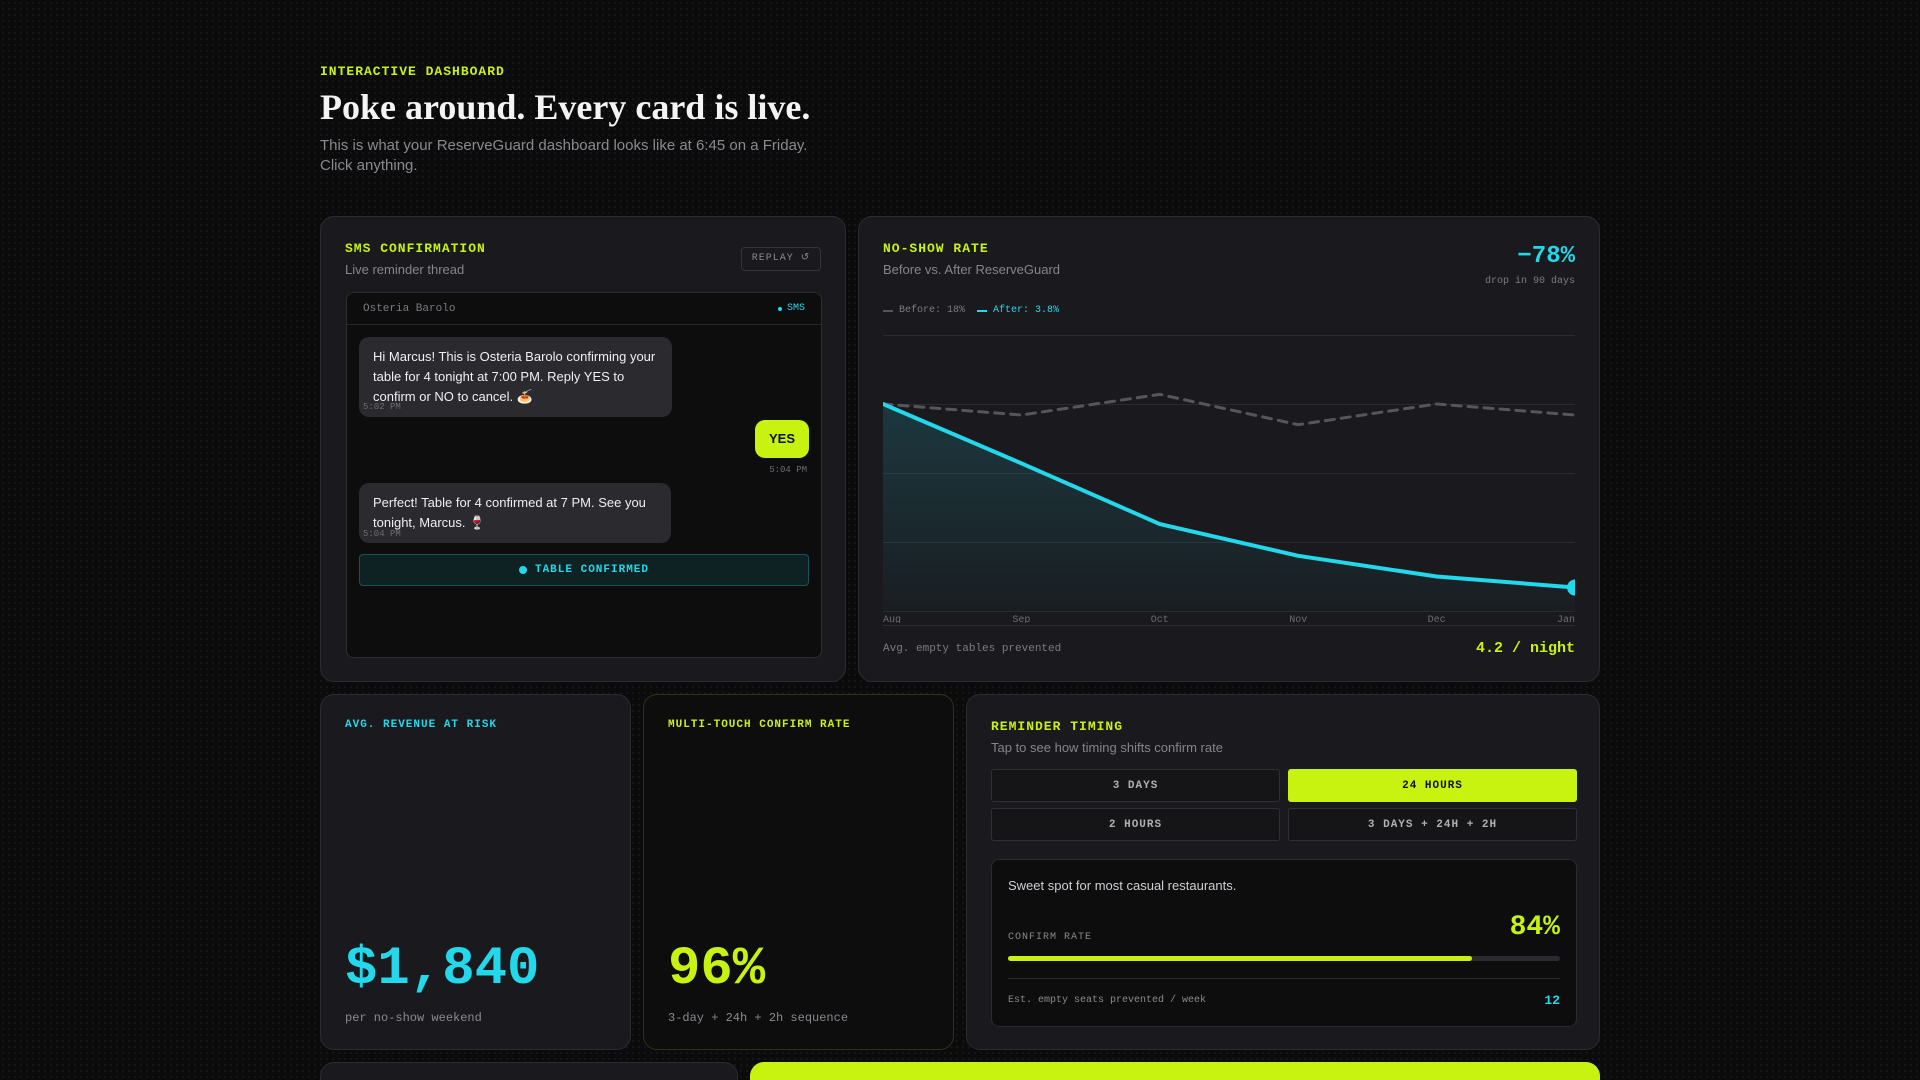 Image resolution: width=1920 pixels, height=1080 pixels. Describe the element at coordinates (888, 310) in the screenshot. I see `legend-swatch-before` at that location.